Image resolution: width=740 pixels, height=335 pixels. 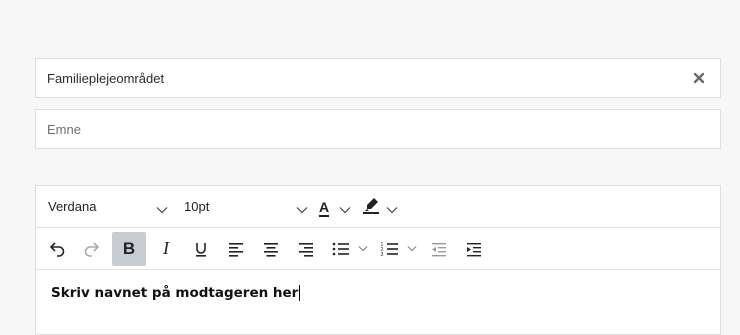 I want to click on numbered-list-chevron-down-icon, so click(x=412, y=249).